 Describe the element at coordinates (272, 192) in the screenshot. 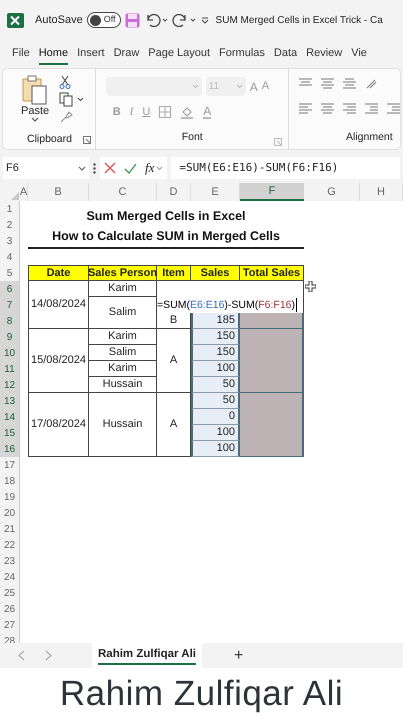

I see `column-header: F` at that location.